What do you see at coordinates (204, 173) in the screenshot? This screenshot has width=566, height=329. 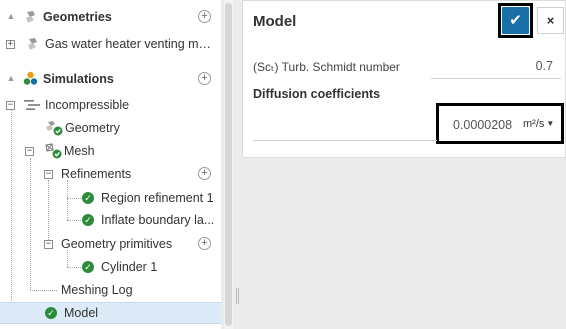 I see `add-refinement-icon: +` at bounding box center [204, 173].